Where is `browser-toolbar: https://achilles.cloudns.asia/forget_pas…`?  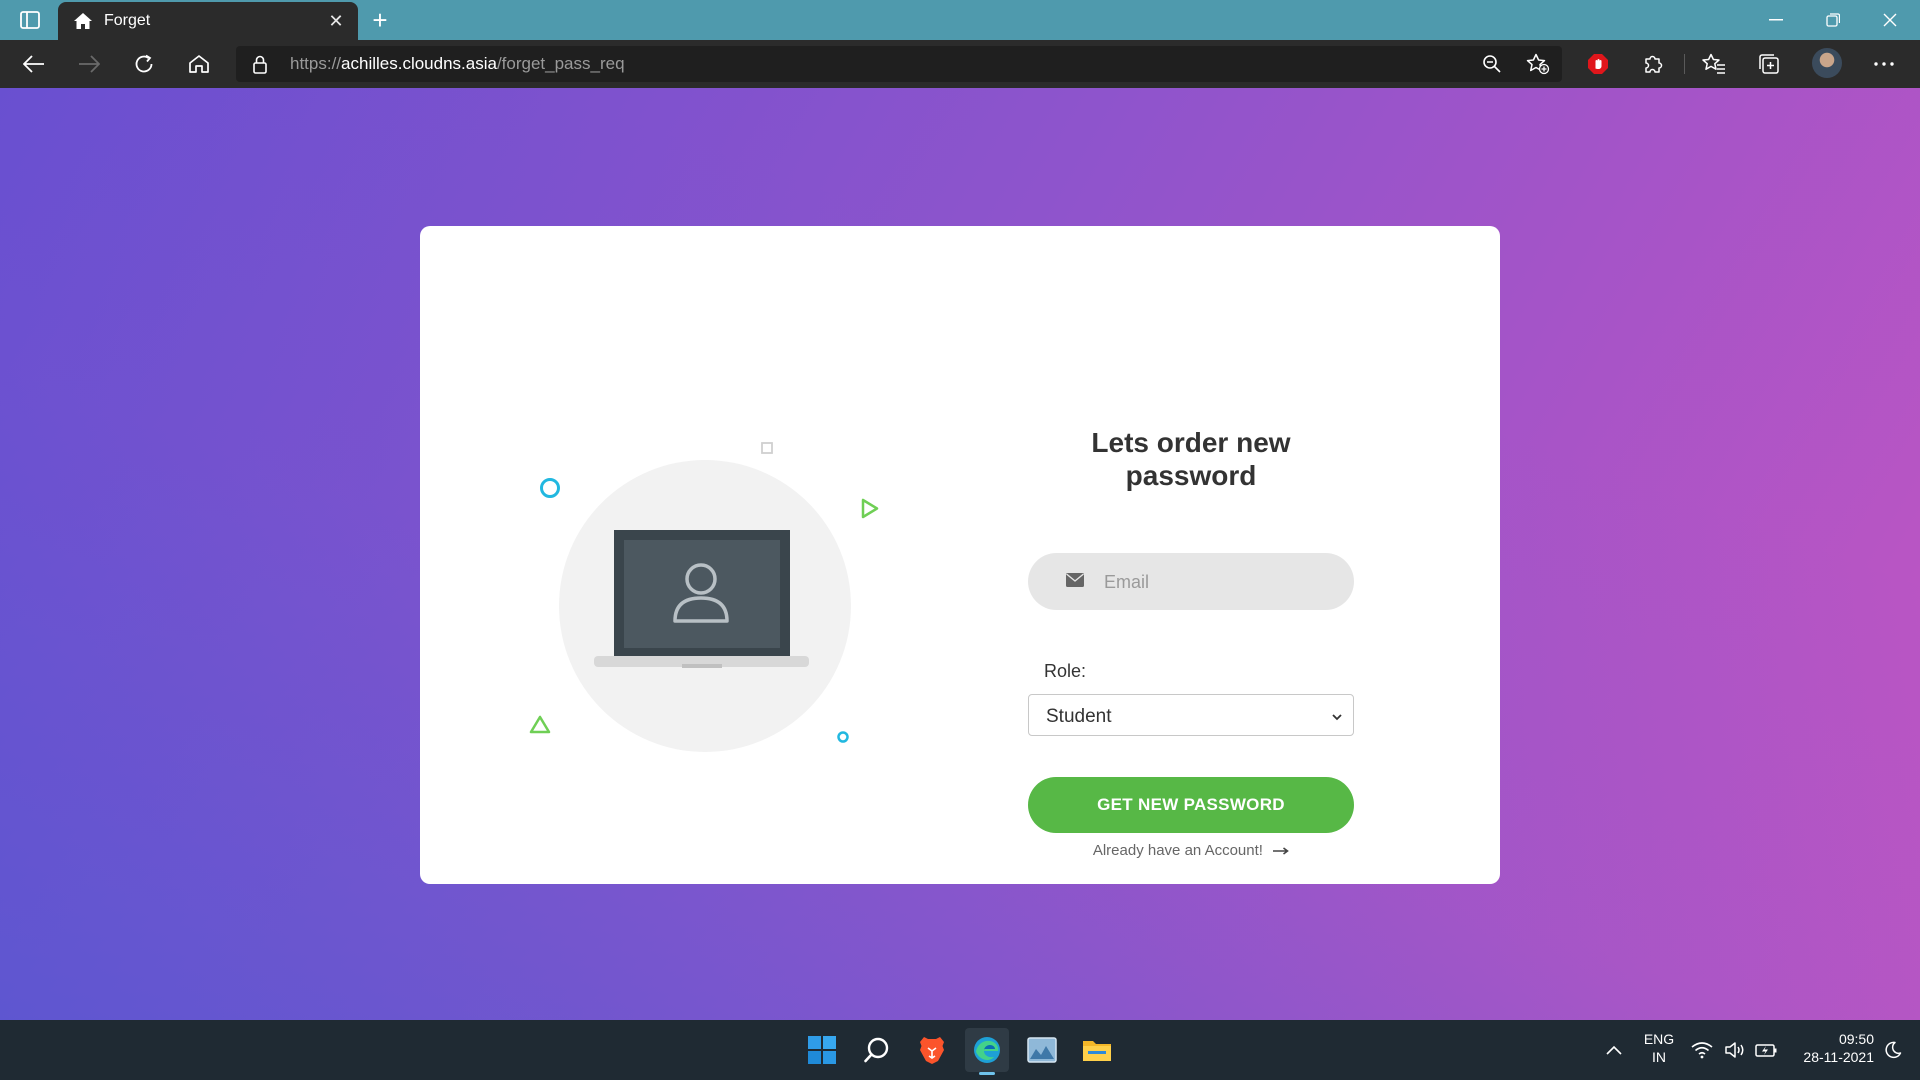
browser-toolbar: https://achilles.cloudns.asia/forget_pas… is located at coordinates (960, 64).